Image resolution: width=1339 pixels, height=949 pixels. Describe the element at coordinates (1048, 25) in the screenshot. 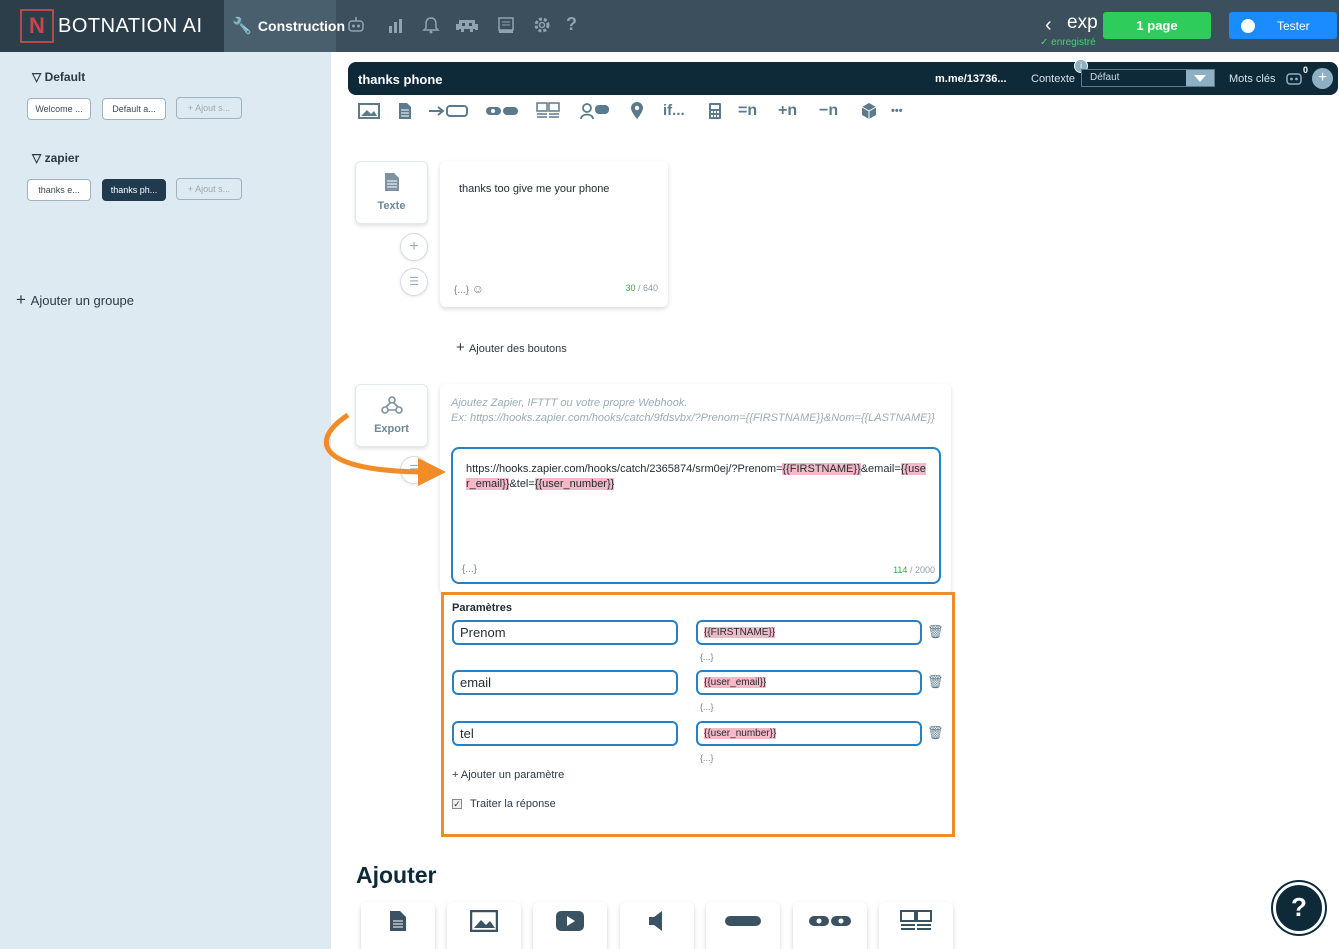

I see `chevron-left-icon: ‹` at that location.